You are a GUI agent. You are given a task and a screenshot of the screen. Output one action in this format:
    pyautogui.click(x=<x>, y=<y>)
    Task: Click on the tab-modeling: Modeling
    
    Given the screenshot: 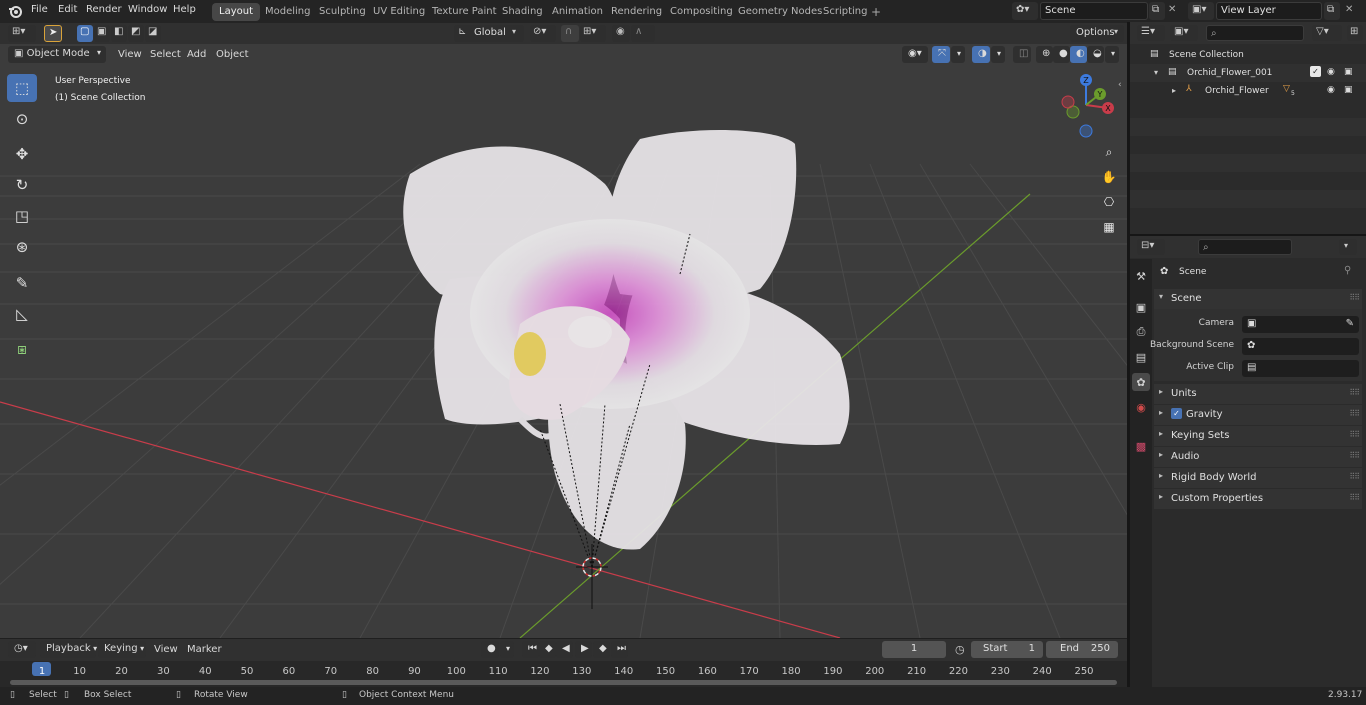 What is the action you would take?
    pyautogui.click(x=288, y=12)
    